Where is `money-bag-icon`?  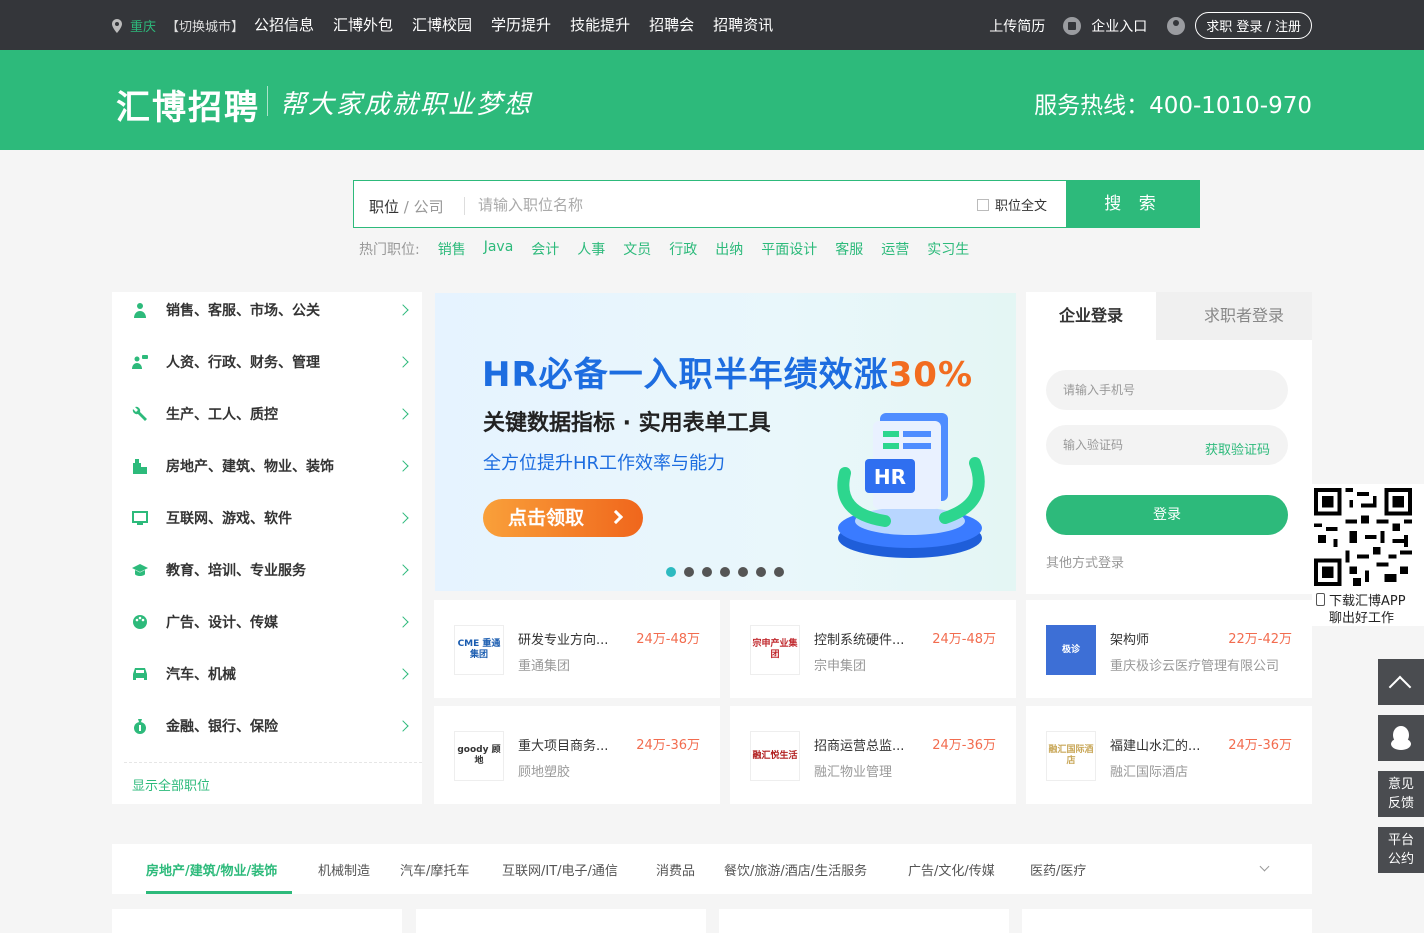
money-bag-icon is located at coordinates (140, 726).